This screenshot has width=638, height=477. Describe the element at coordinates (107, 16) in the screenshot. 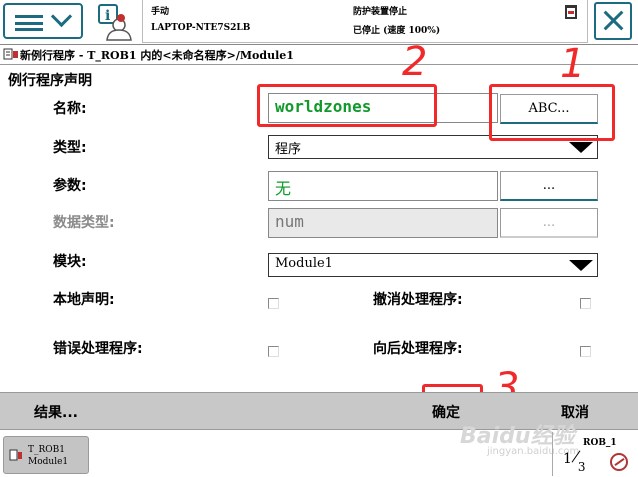

I see `svg-text: i` at that location.